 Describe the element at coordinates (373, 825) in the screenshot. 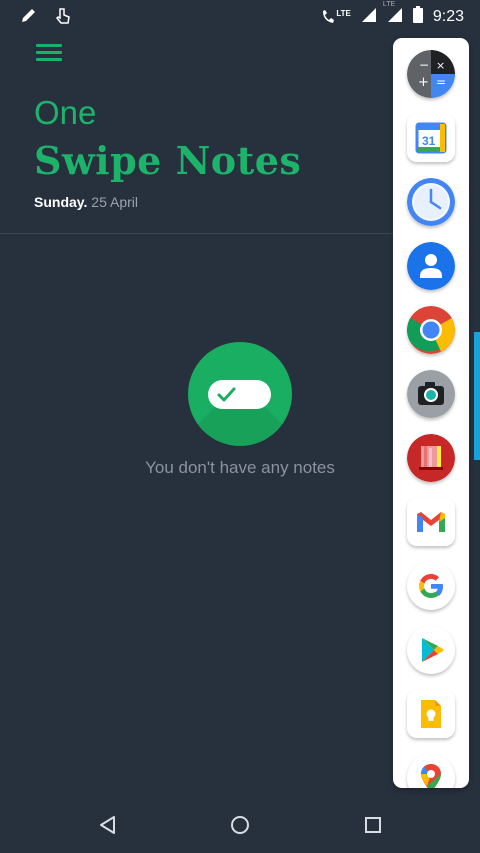

I see `recents-square-icon` at that location.